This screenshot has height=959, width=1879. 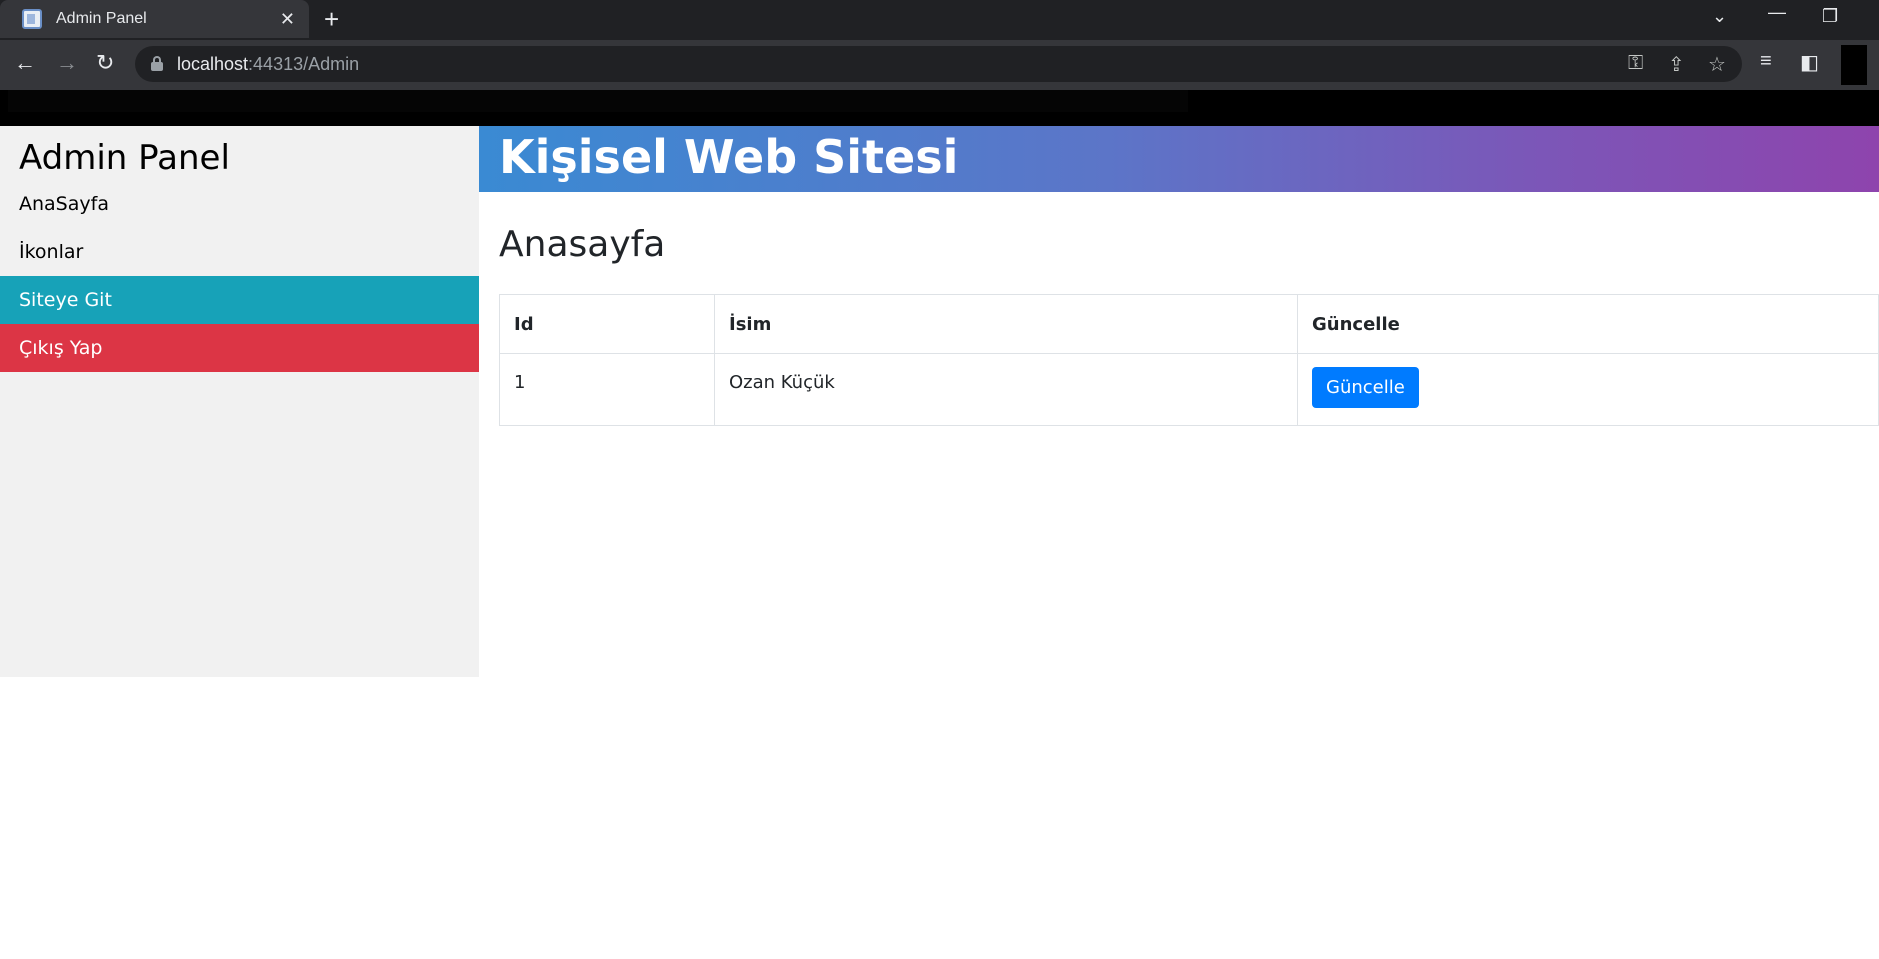 What do you see at coordinates (939, 20) in the screenshot?
I see `browser-tab-bar: Admin Panel ✕ + ⌄ — ❐` at bounding box center [939, 20].